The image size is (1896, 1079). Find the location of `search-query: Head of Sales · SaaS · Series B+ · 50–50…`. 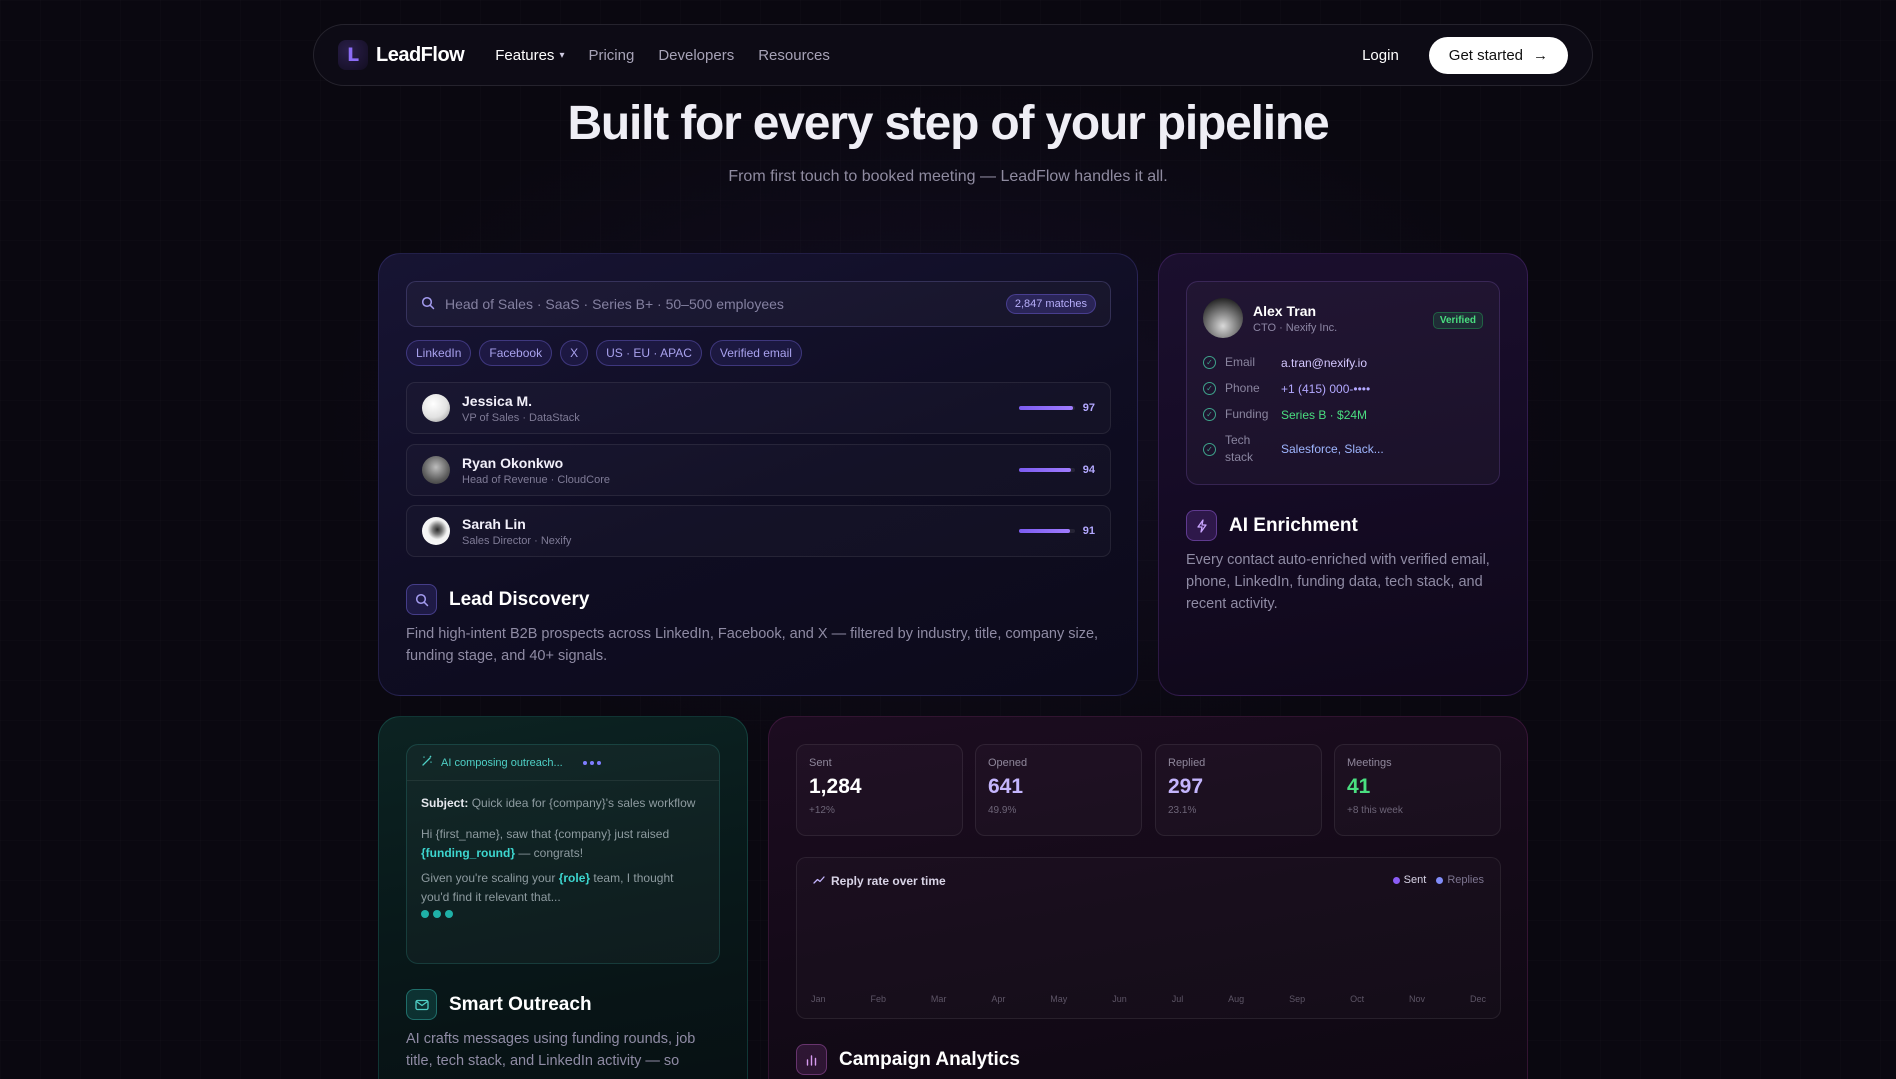

search-query: Head of Sales · SaaS · Series B+ · 50–50… is located at coordinates (614, 304).